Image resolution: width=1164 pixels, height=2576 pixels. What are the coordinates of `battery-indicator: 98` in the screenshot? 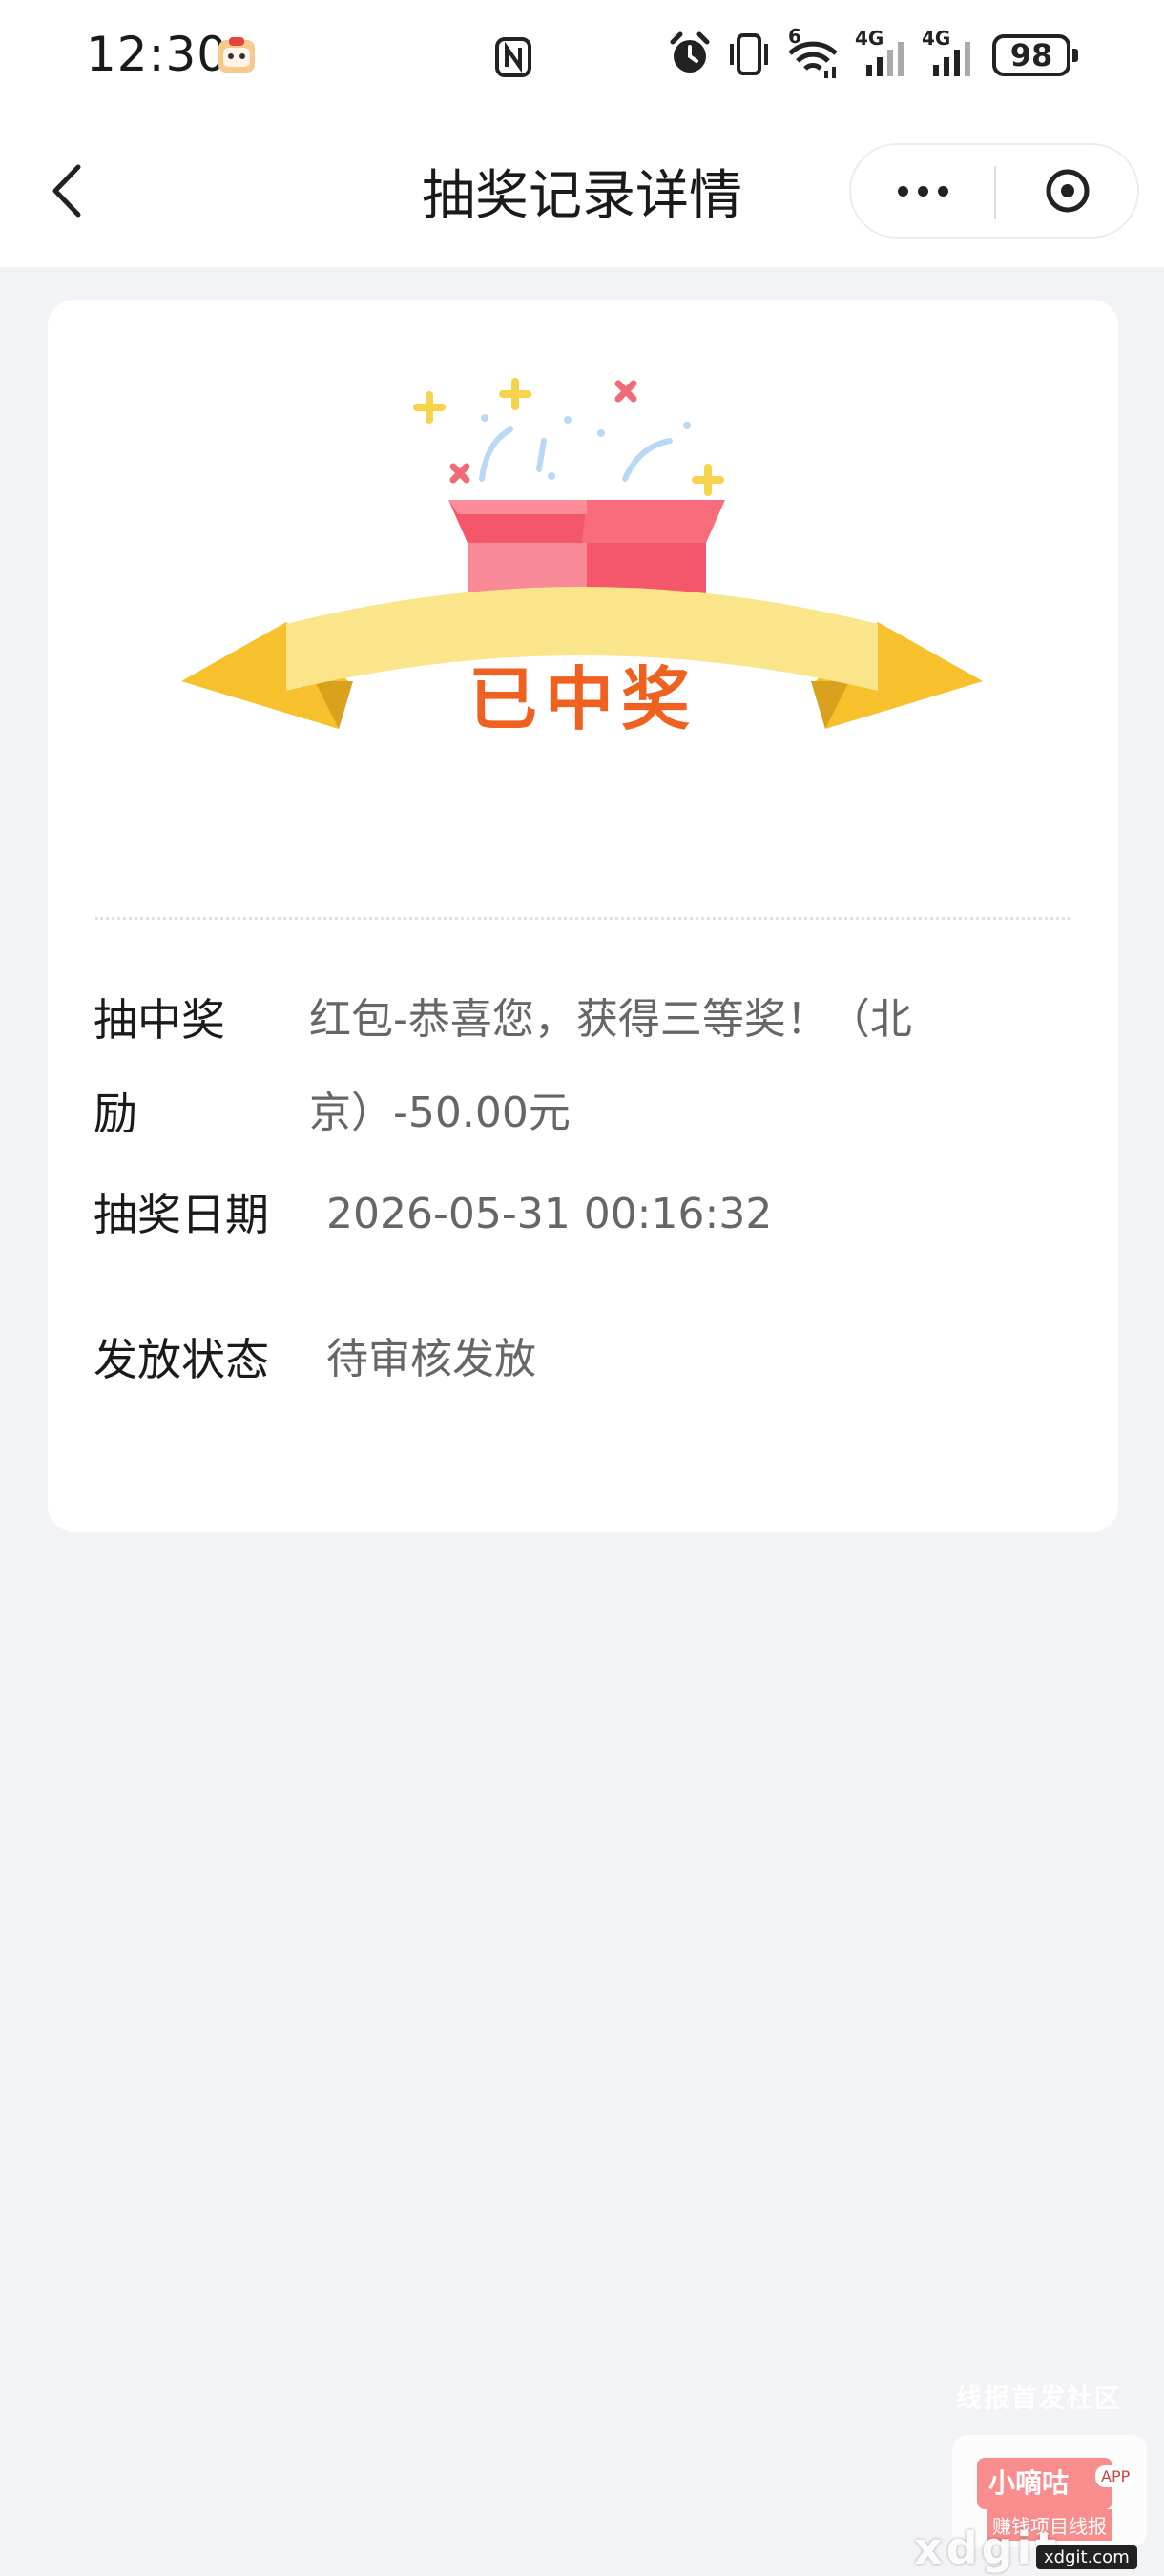 It's located at (1035, 55).